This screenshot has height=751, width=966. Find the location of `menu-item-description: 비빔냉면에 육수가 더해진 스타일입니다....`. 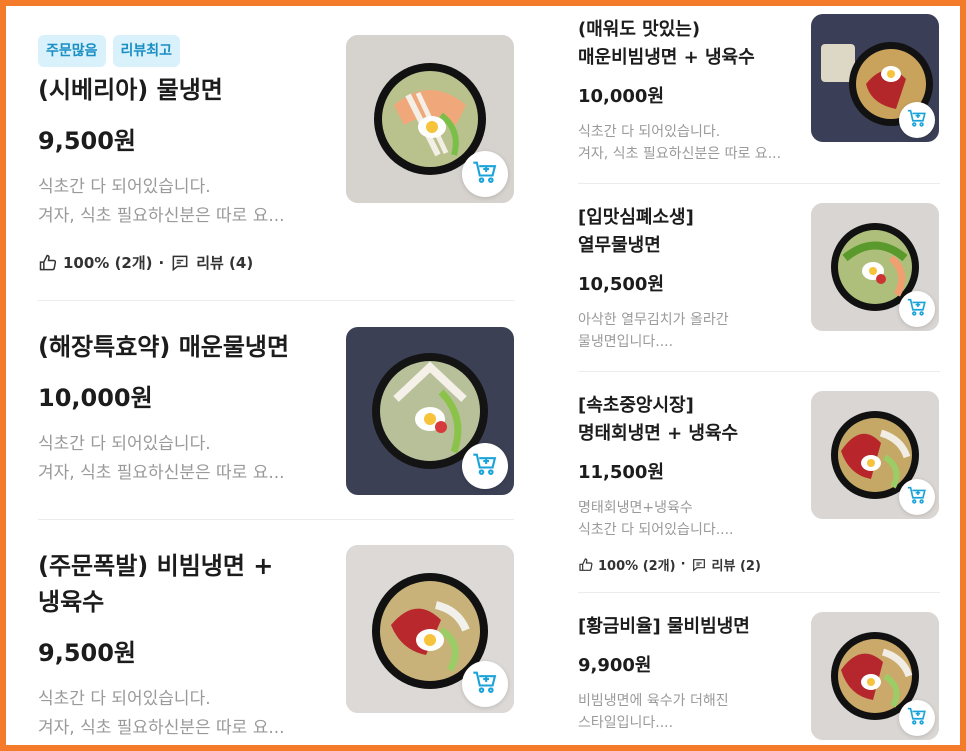

menu-item-description: 비빔냉면에 육수가 더해진 스타일입니다.... is located at coordinates (653, 712).